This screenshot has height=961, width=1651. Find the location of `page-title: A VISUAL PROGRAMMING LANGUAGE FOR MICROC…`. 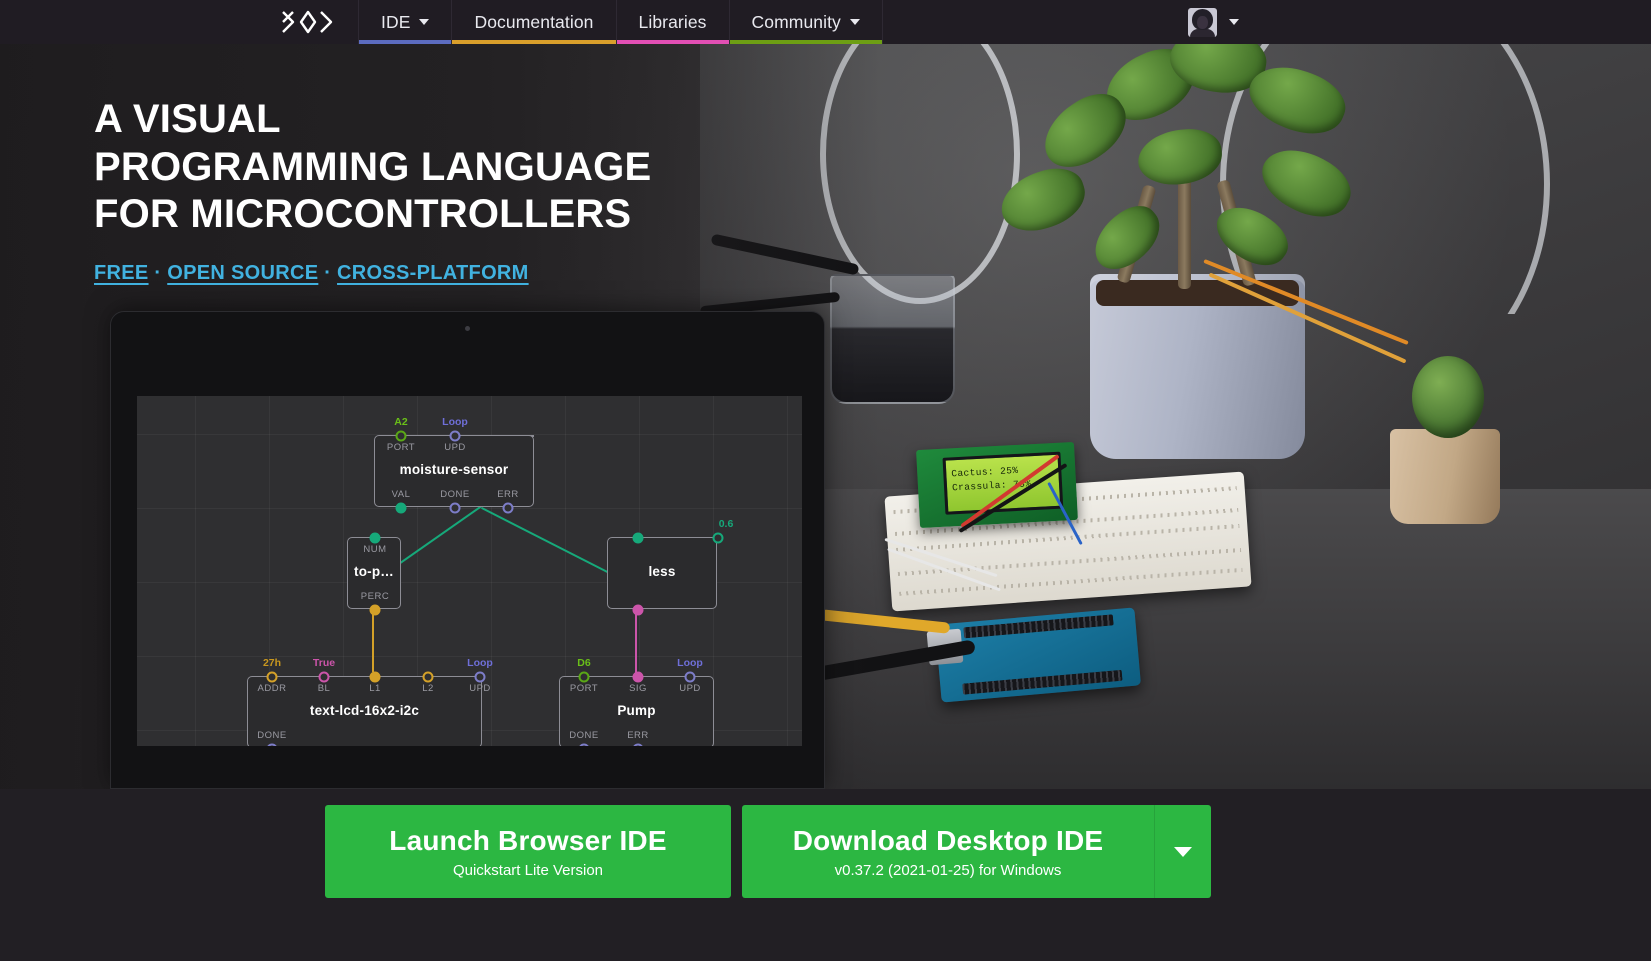

page-title: A VISUAL PROGRAMMING LANGUAGE FOR MICROC… is located at coordinates (372, 167).